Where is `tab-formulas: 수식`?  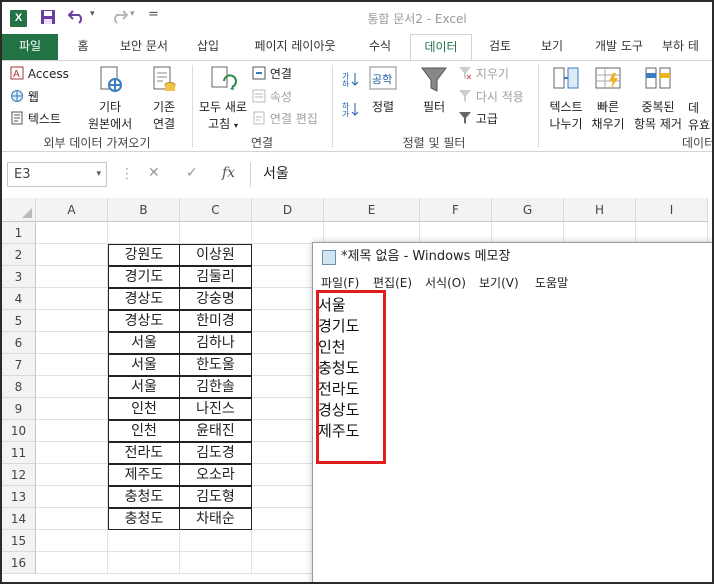
tab-formulas: 수식 is located at coordinates (380, 47).